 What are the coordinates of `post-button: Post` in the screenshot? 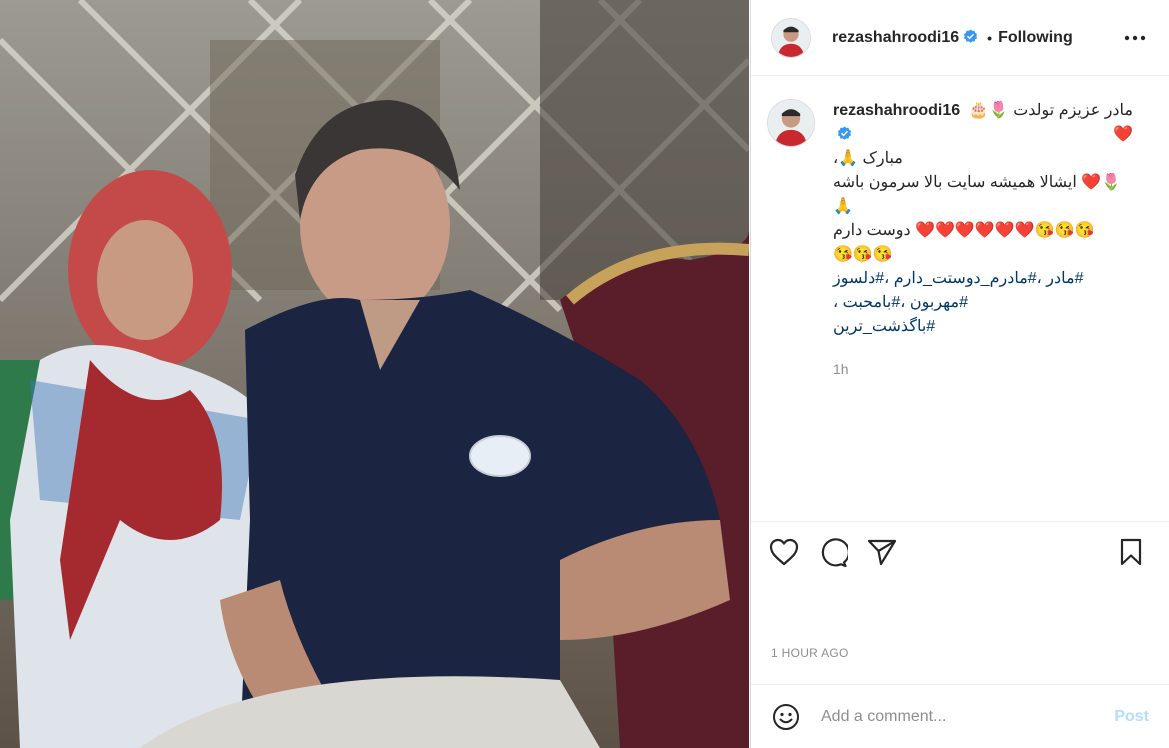 It's located at (1131, 717).